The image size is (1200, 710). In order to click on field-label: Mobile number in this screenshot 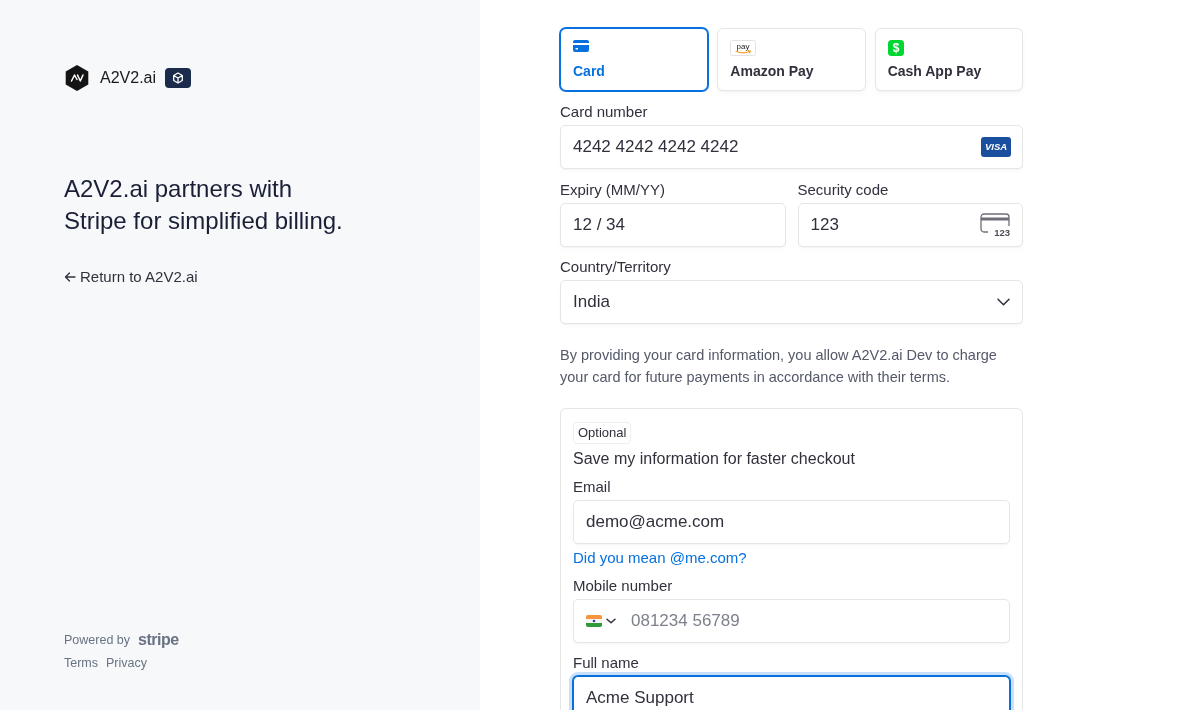, I will do `click(623, 586)`.